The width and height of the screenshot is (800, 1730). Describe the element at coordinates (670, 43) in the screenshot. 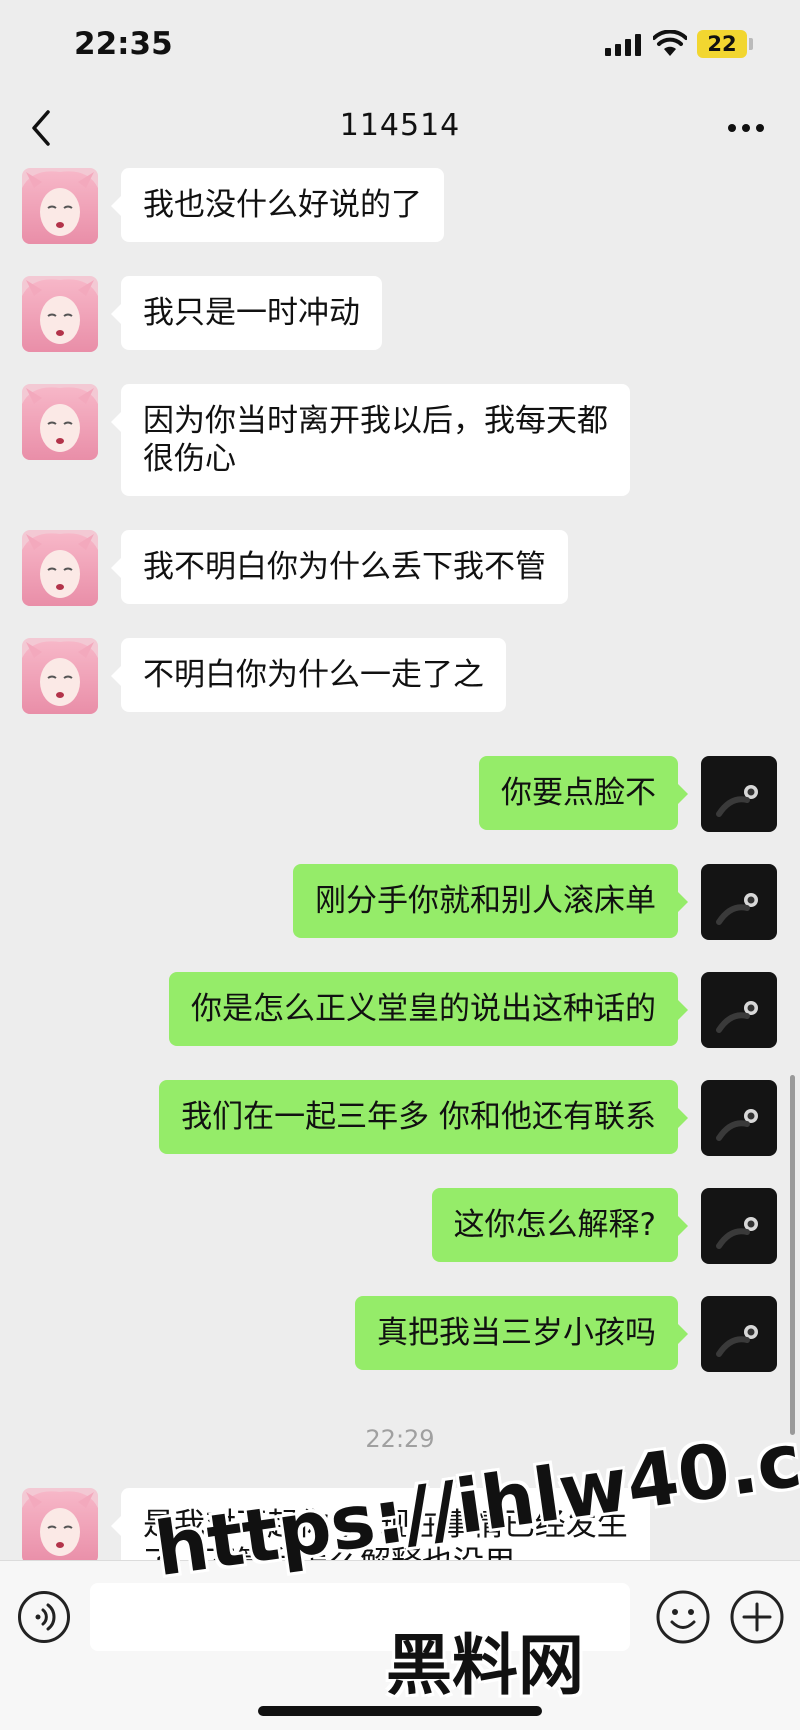

I see `wifi-icon` at that location.